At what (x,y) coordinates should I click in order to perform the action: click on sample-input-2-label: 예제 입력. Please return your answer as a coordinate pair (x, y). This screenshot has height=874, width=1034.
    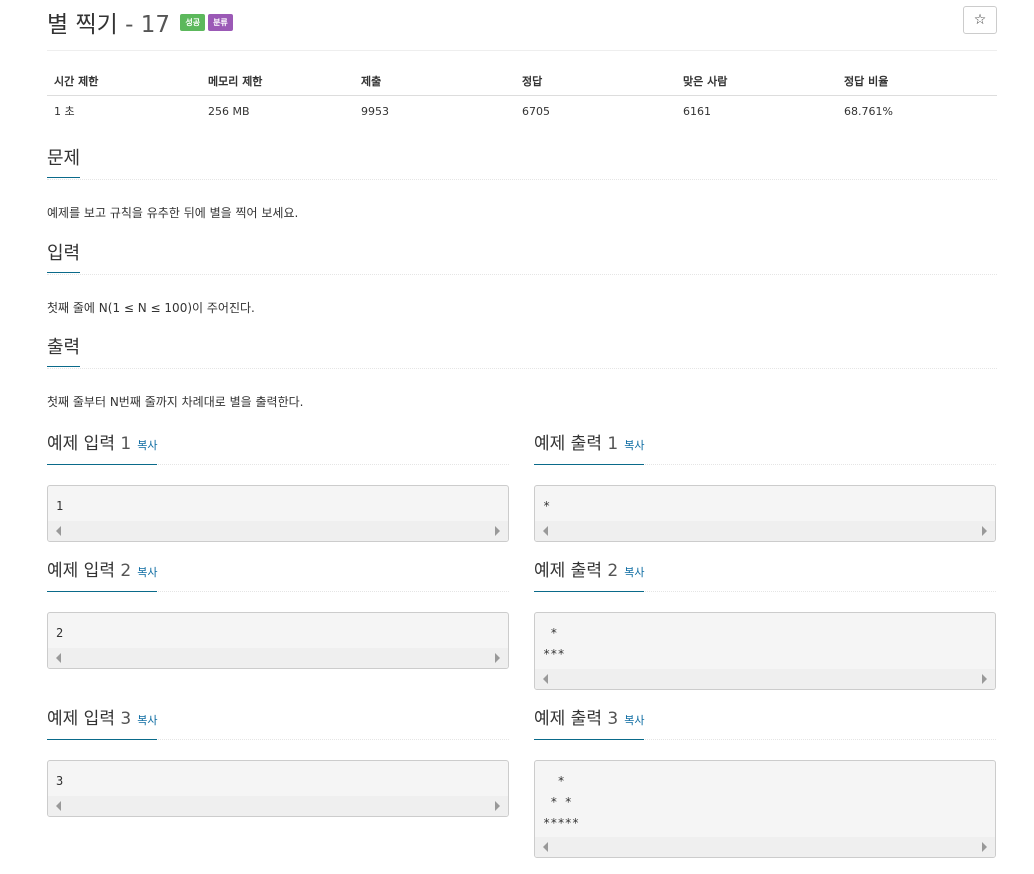
    Looking at the image, I should click on (81, 571).